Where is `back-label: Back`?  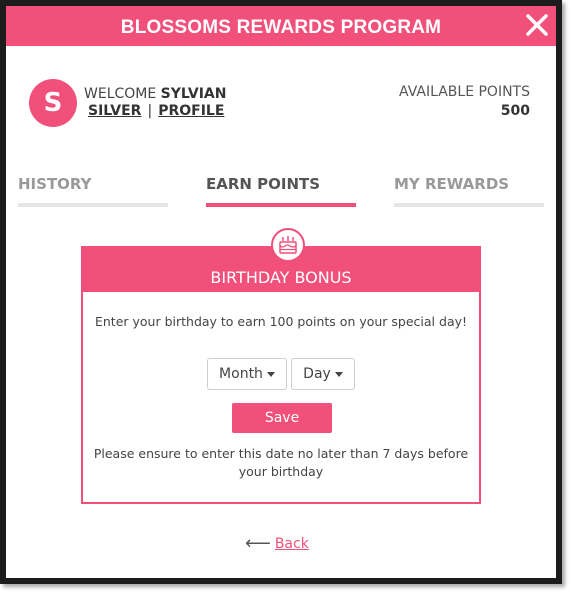 back-label: Back is located at coordinates (291, 543).